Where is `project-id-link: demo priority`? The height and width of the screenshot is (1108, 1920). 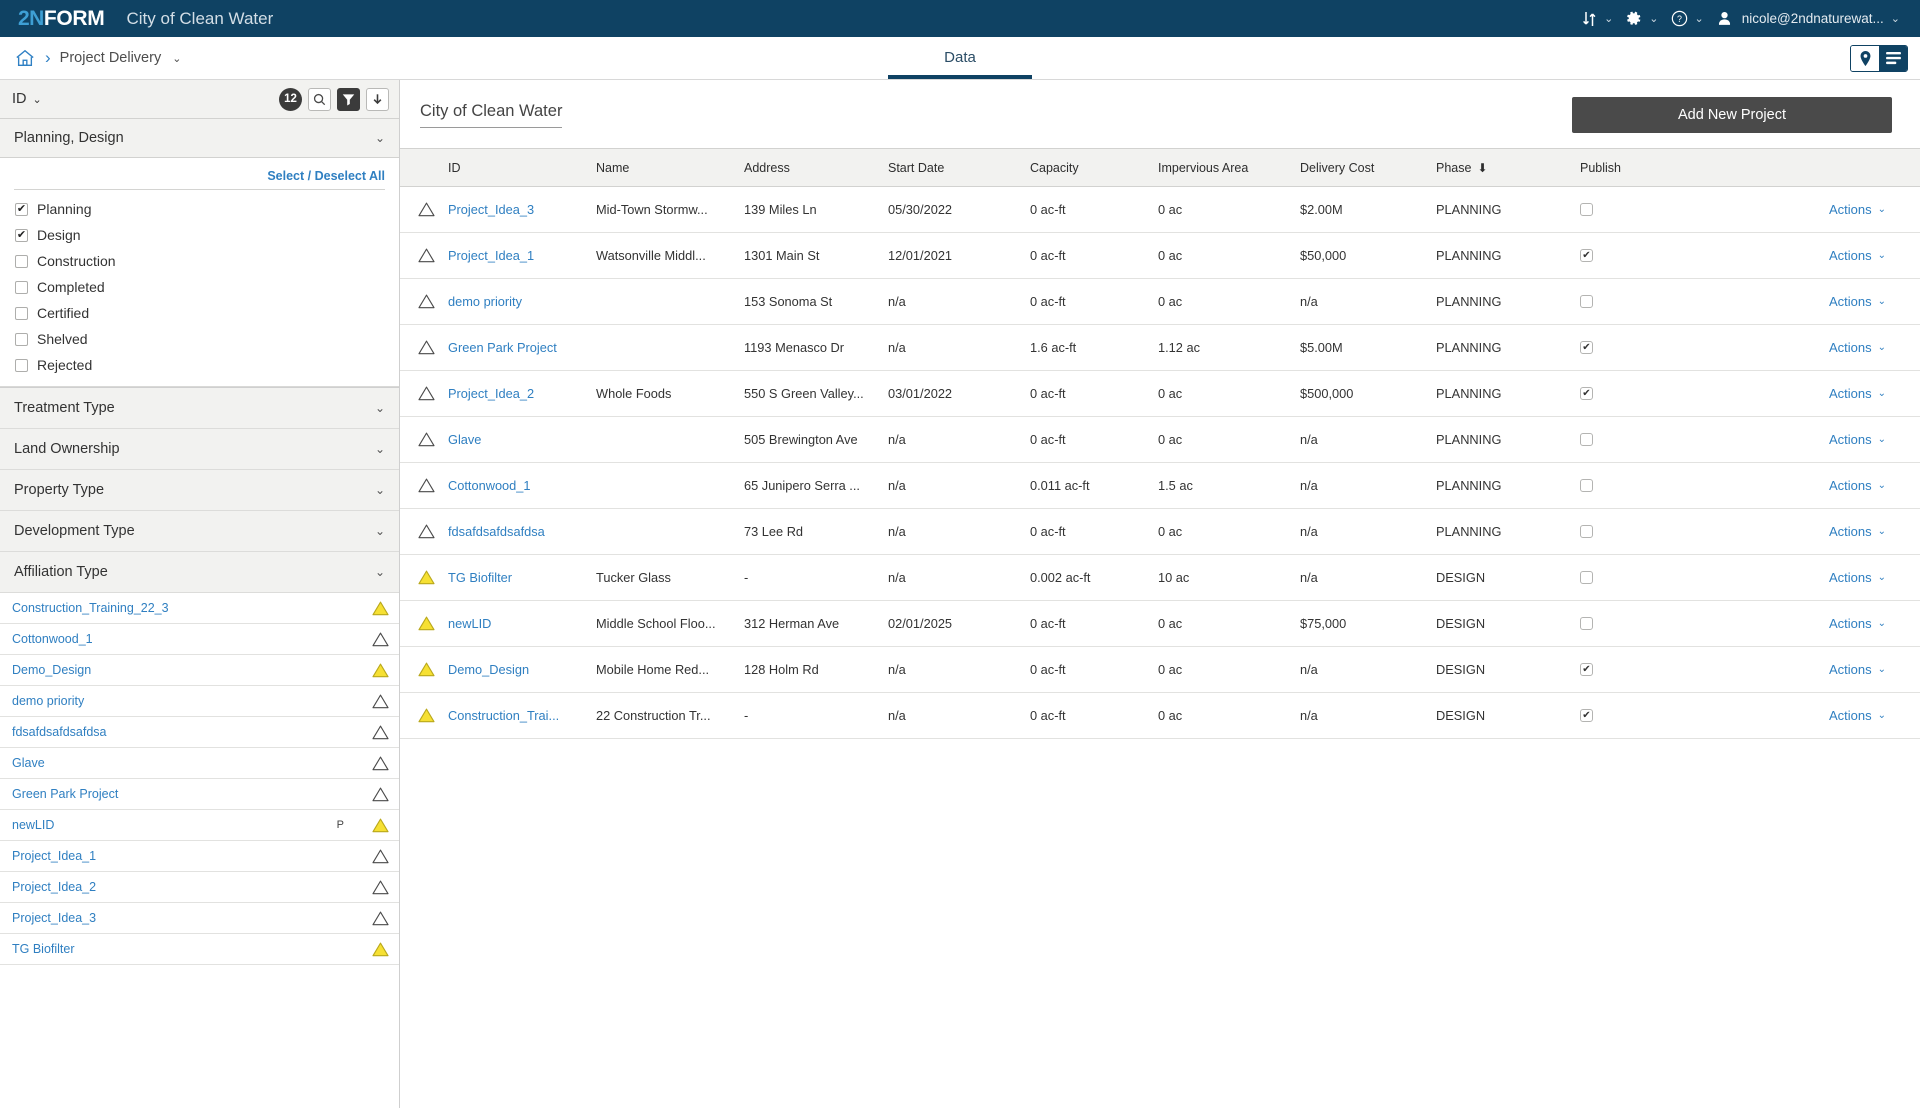
project-id-link: demo priority is located at coordinates (522, 301).